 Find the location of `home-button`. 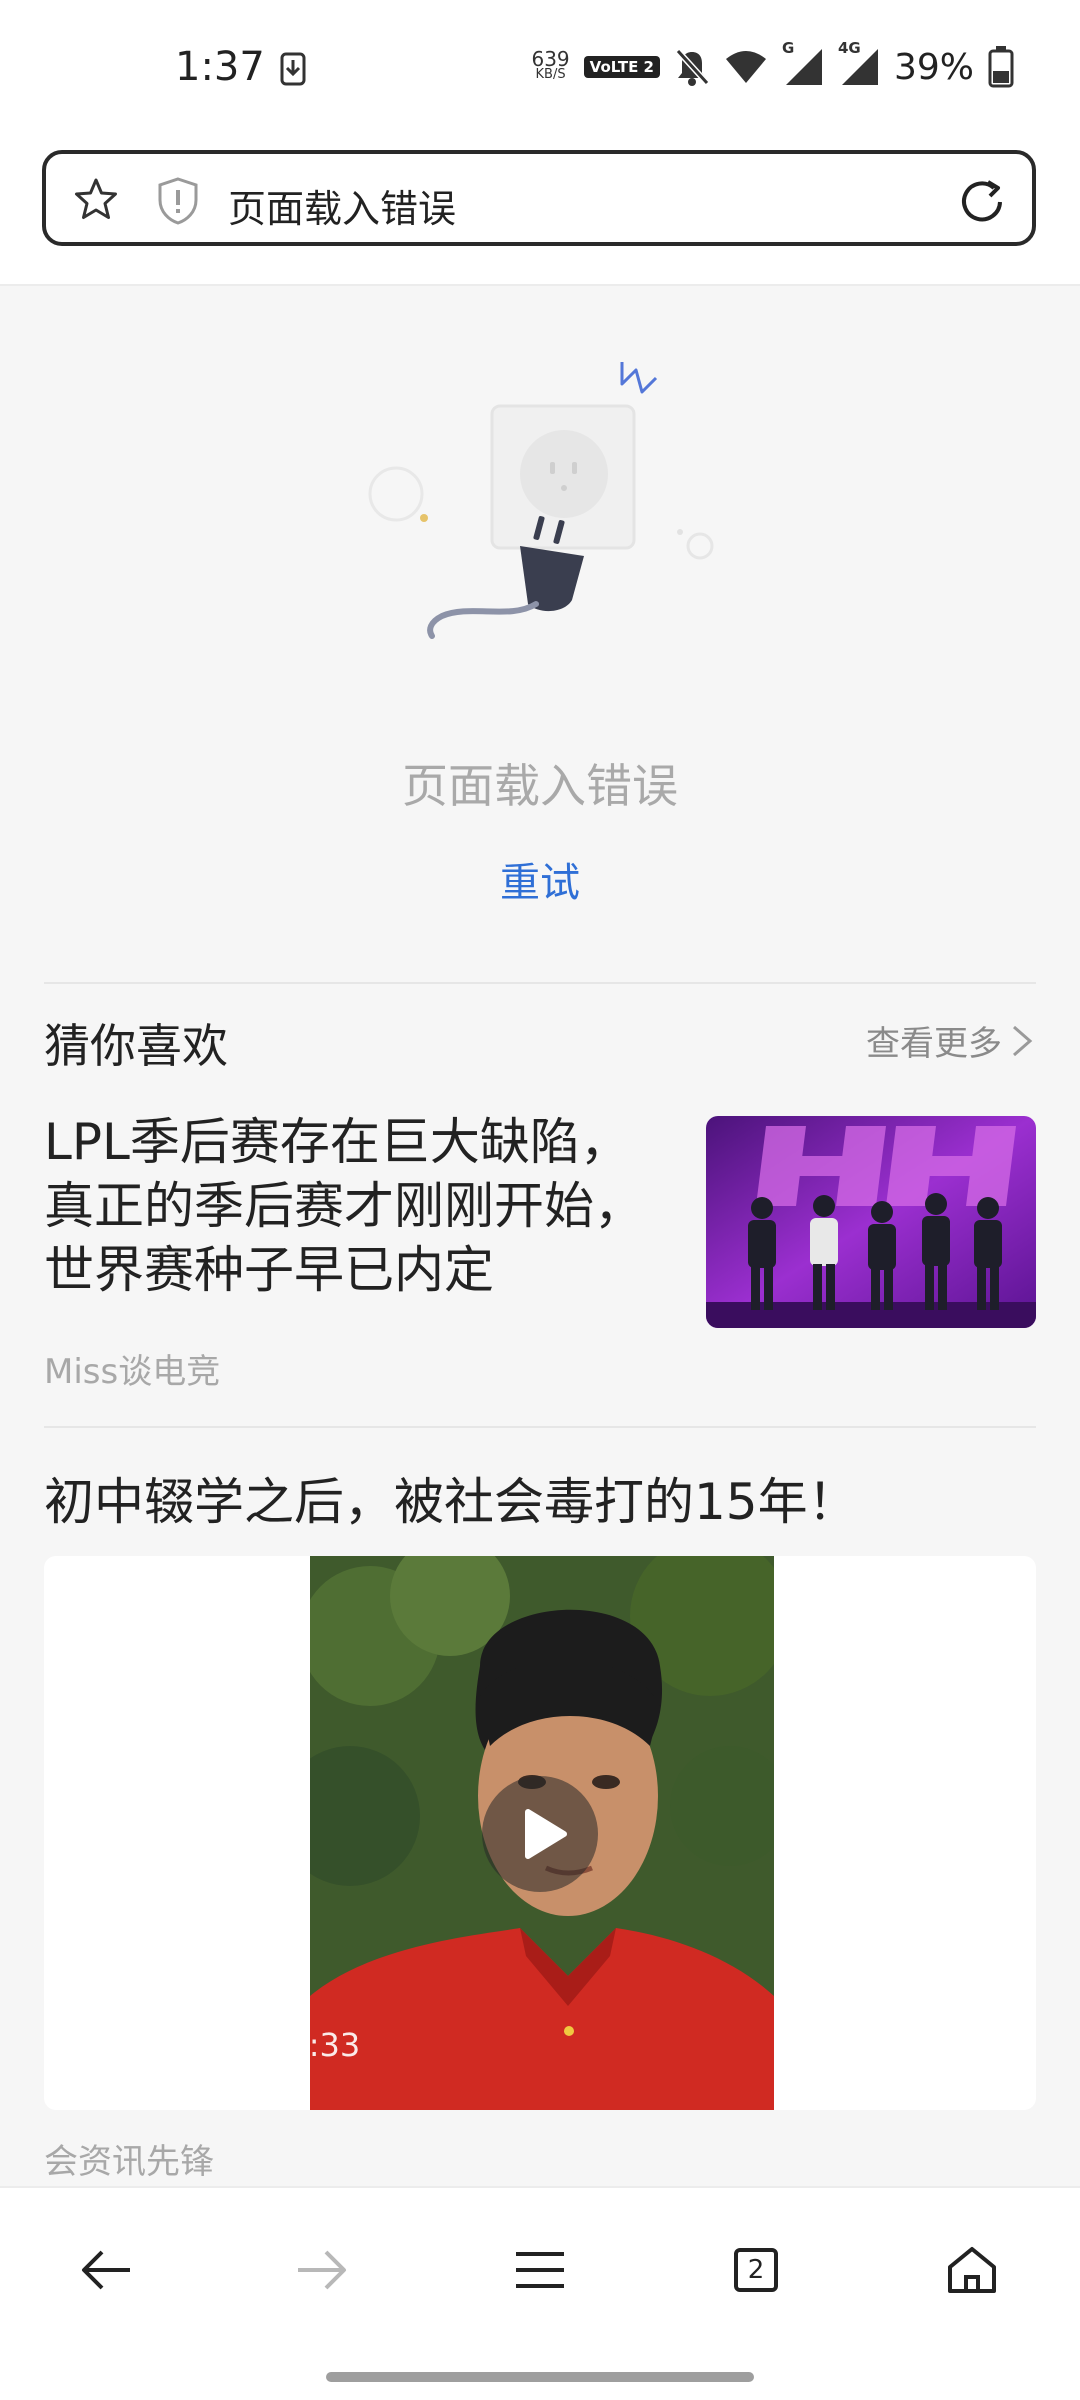

home-button is located at coordinates (972, 2270).